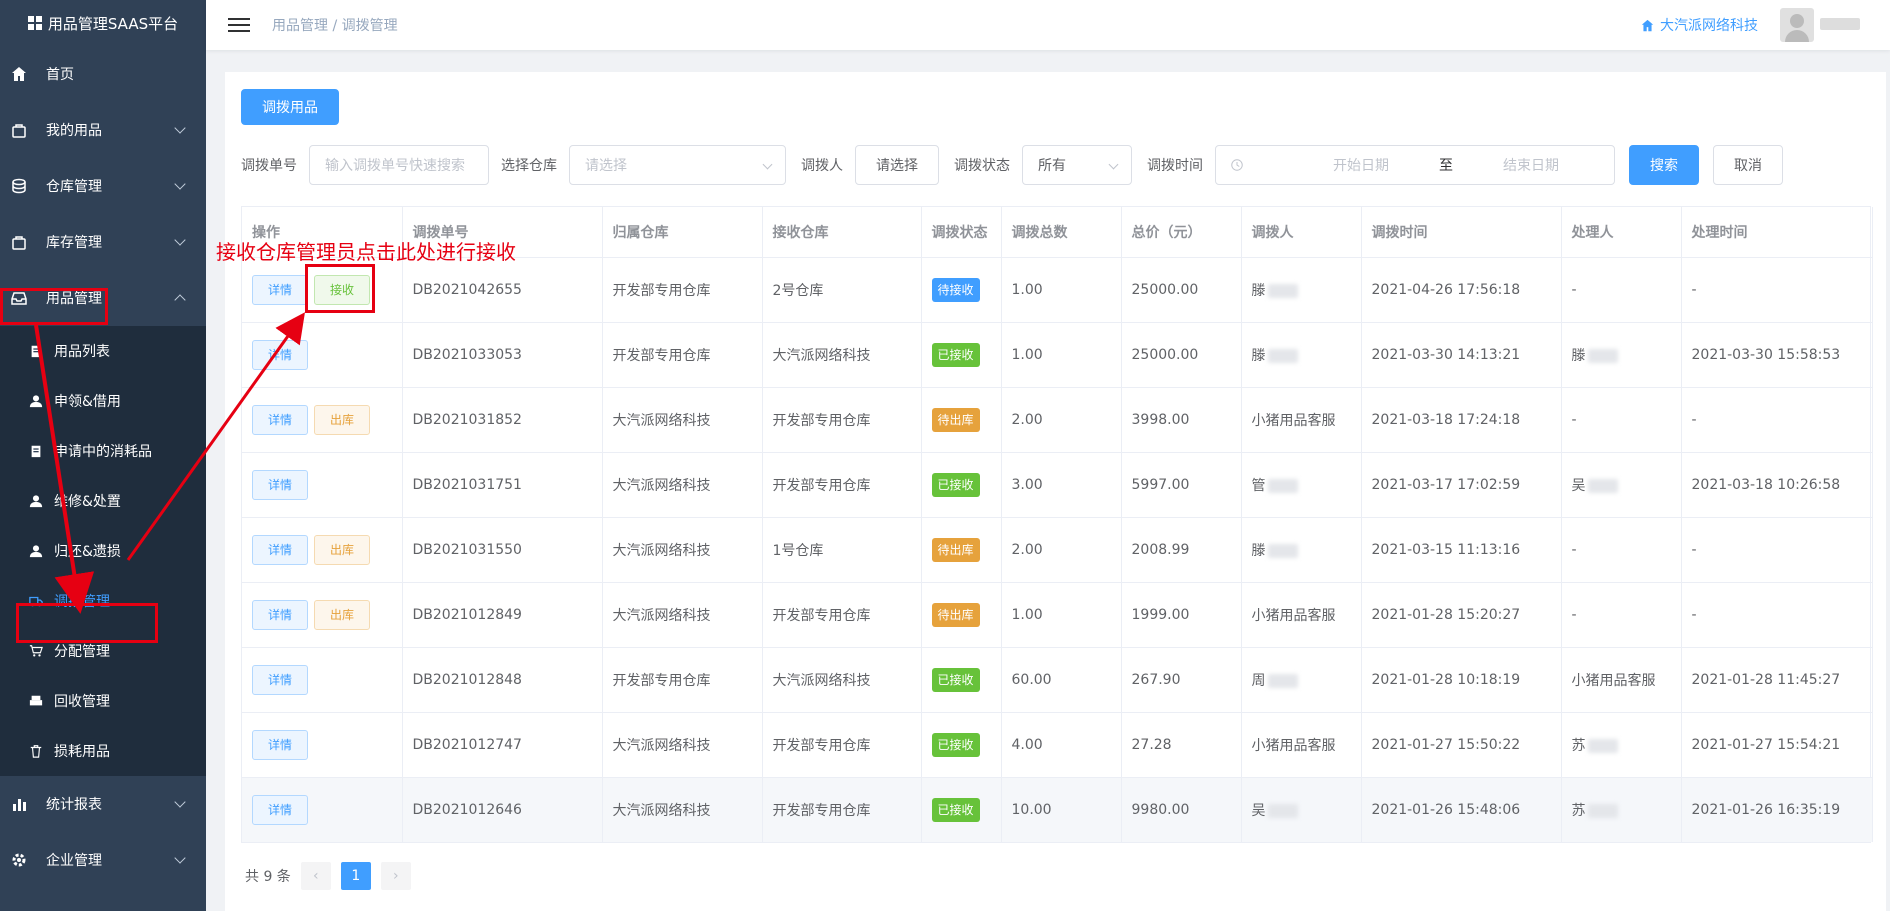 Image resolution: width=1890 pixels, height=911 pixels. I want to click on status-select: 所有, so click(1077, 165).